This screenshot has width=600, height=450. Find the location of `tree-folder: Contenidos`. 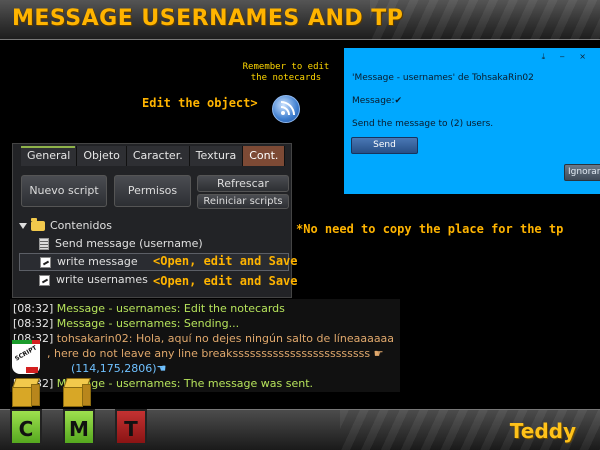

tree-folder: Contenidos is located at coordinates (154, 226).